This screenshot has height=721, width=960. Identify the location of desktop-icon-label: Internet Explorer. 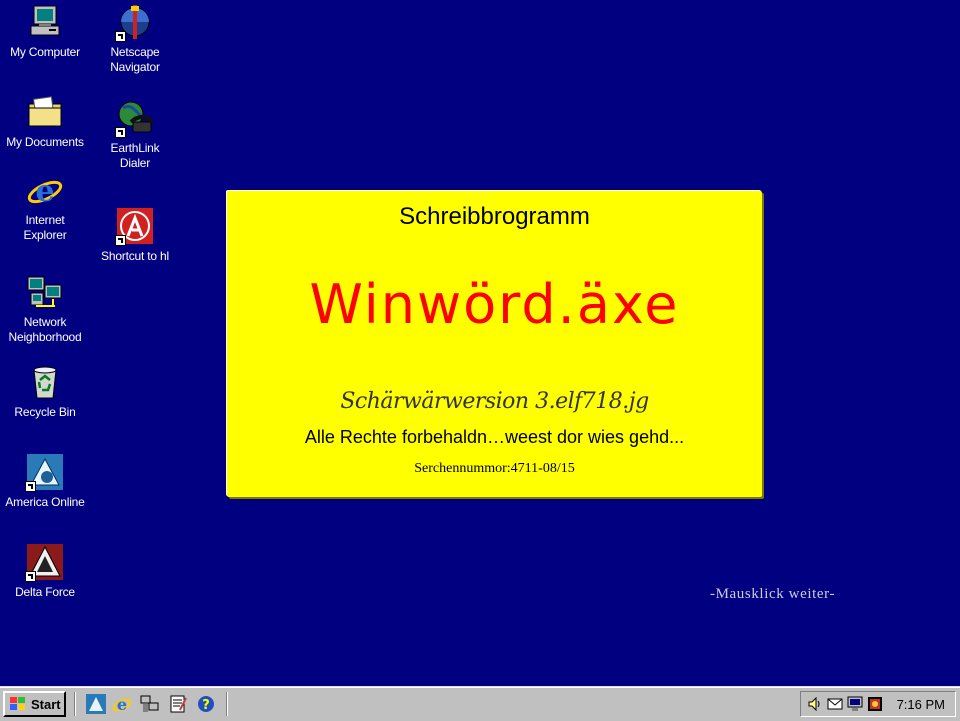
(45, 227).